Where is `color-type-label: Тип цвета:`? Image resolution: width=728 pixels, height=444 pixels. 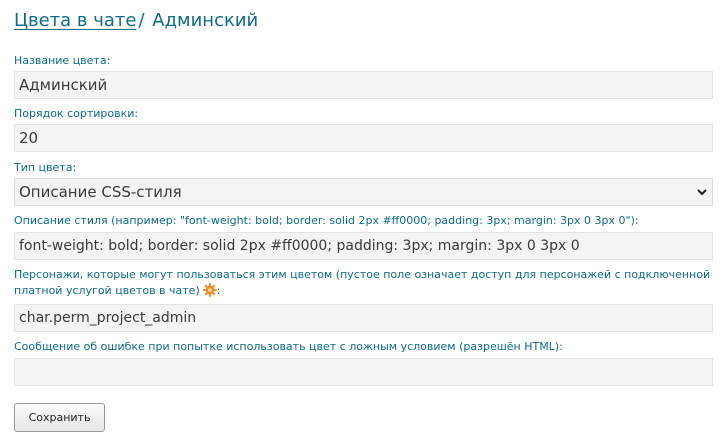
color-type-label: Тип цвета: is located at coordinates (45, 167).